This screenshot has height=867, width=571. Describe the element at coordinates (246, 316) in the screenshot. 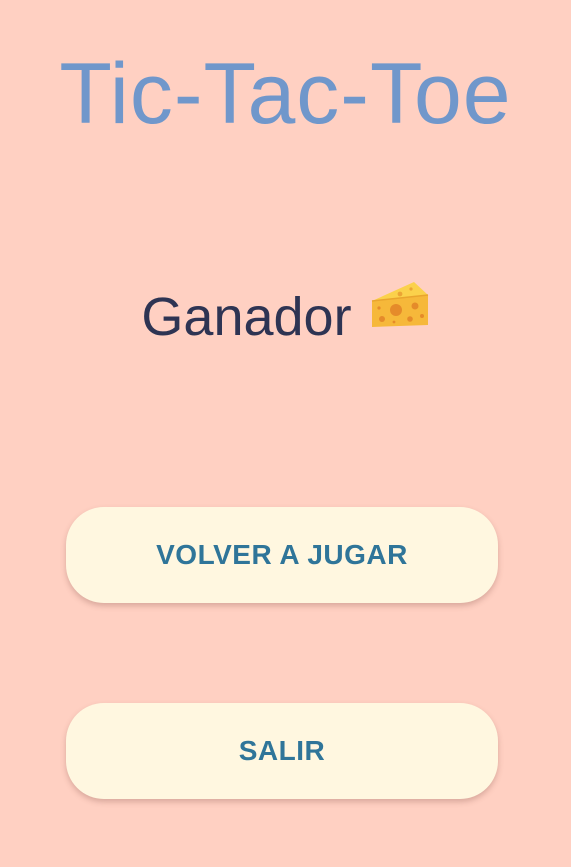

I see `winner-label: Ganador` at that location.